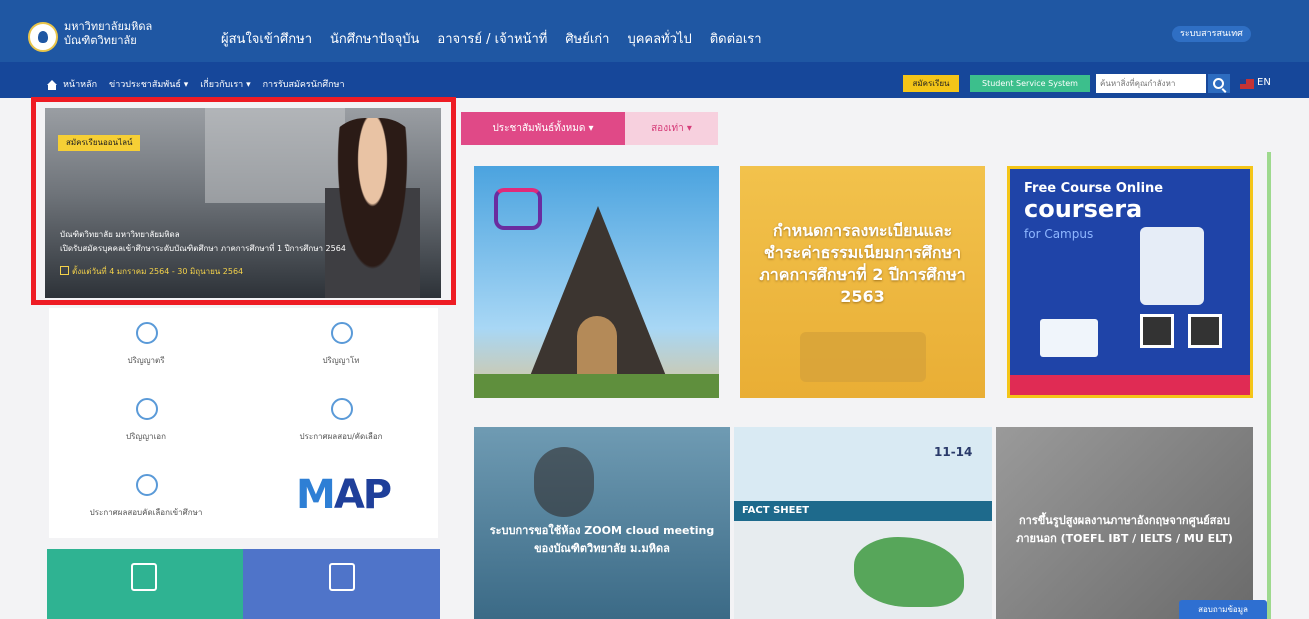 The height and width of the screenshot is (619, 1309). What do you see at coordinates (144, 577) in the screenshot?
I see `document-icon` at bounding box center [144, 577].